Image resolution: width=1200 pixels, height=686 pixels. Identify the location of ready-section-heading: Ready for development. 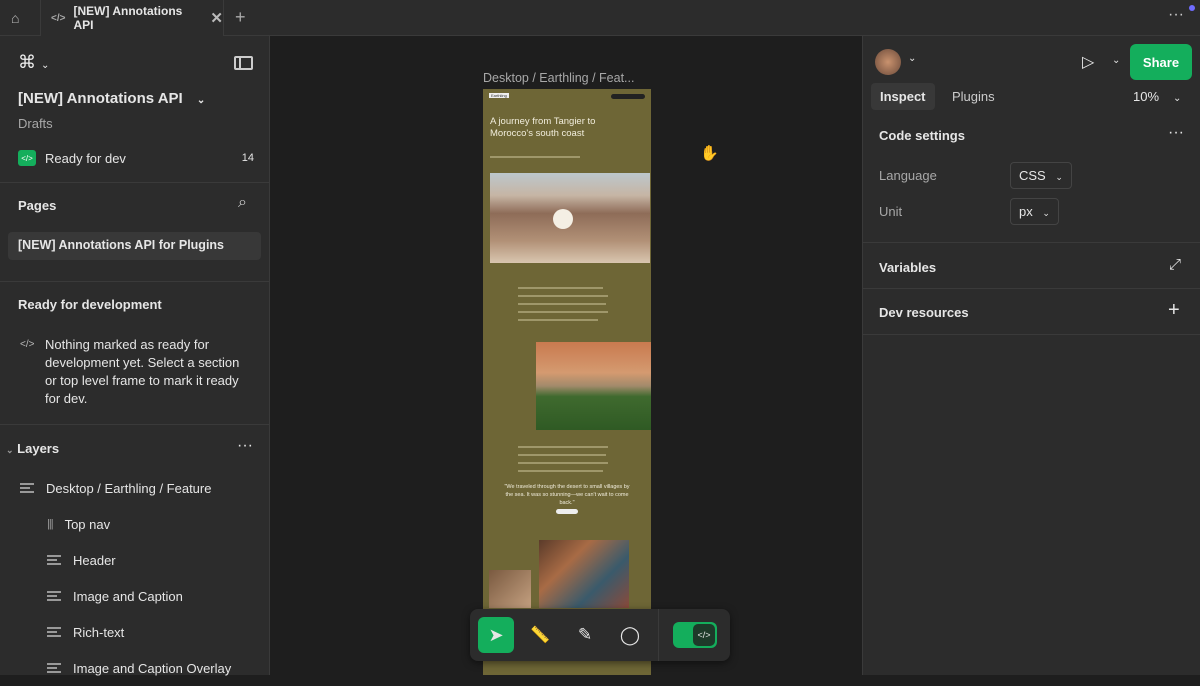
(90, 304).